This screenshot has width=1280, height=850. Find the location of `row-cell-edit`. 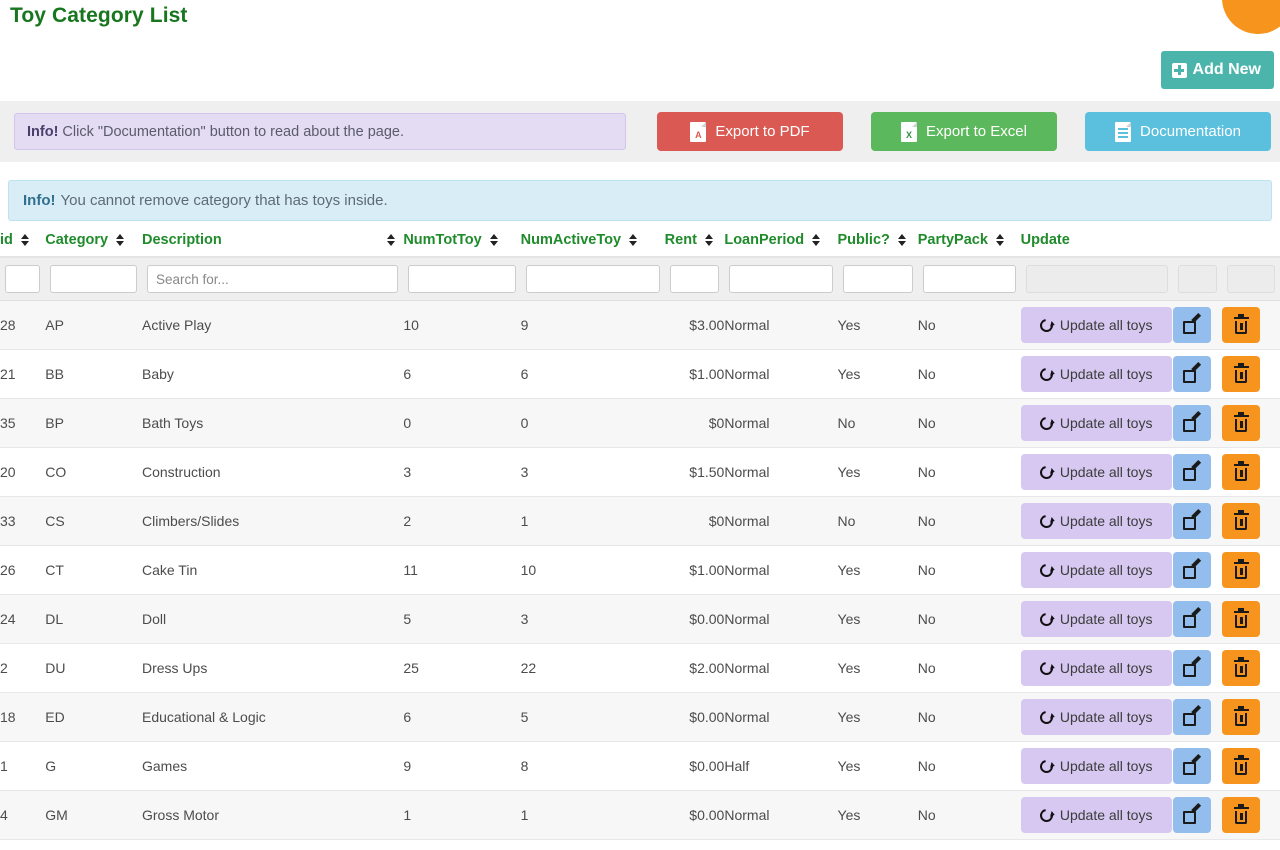

row-cell-edit is located at coordinates (1197, 472).